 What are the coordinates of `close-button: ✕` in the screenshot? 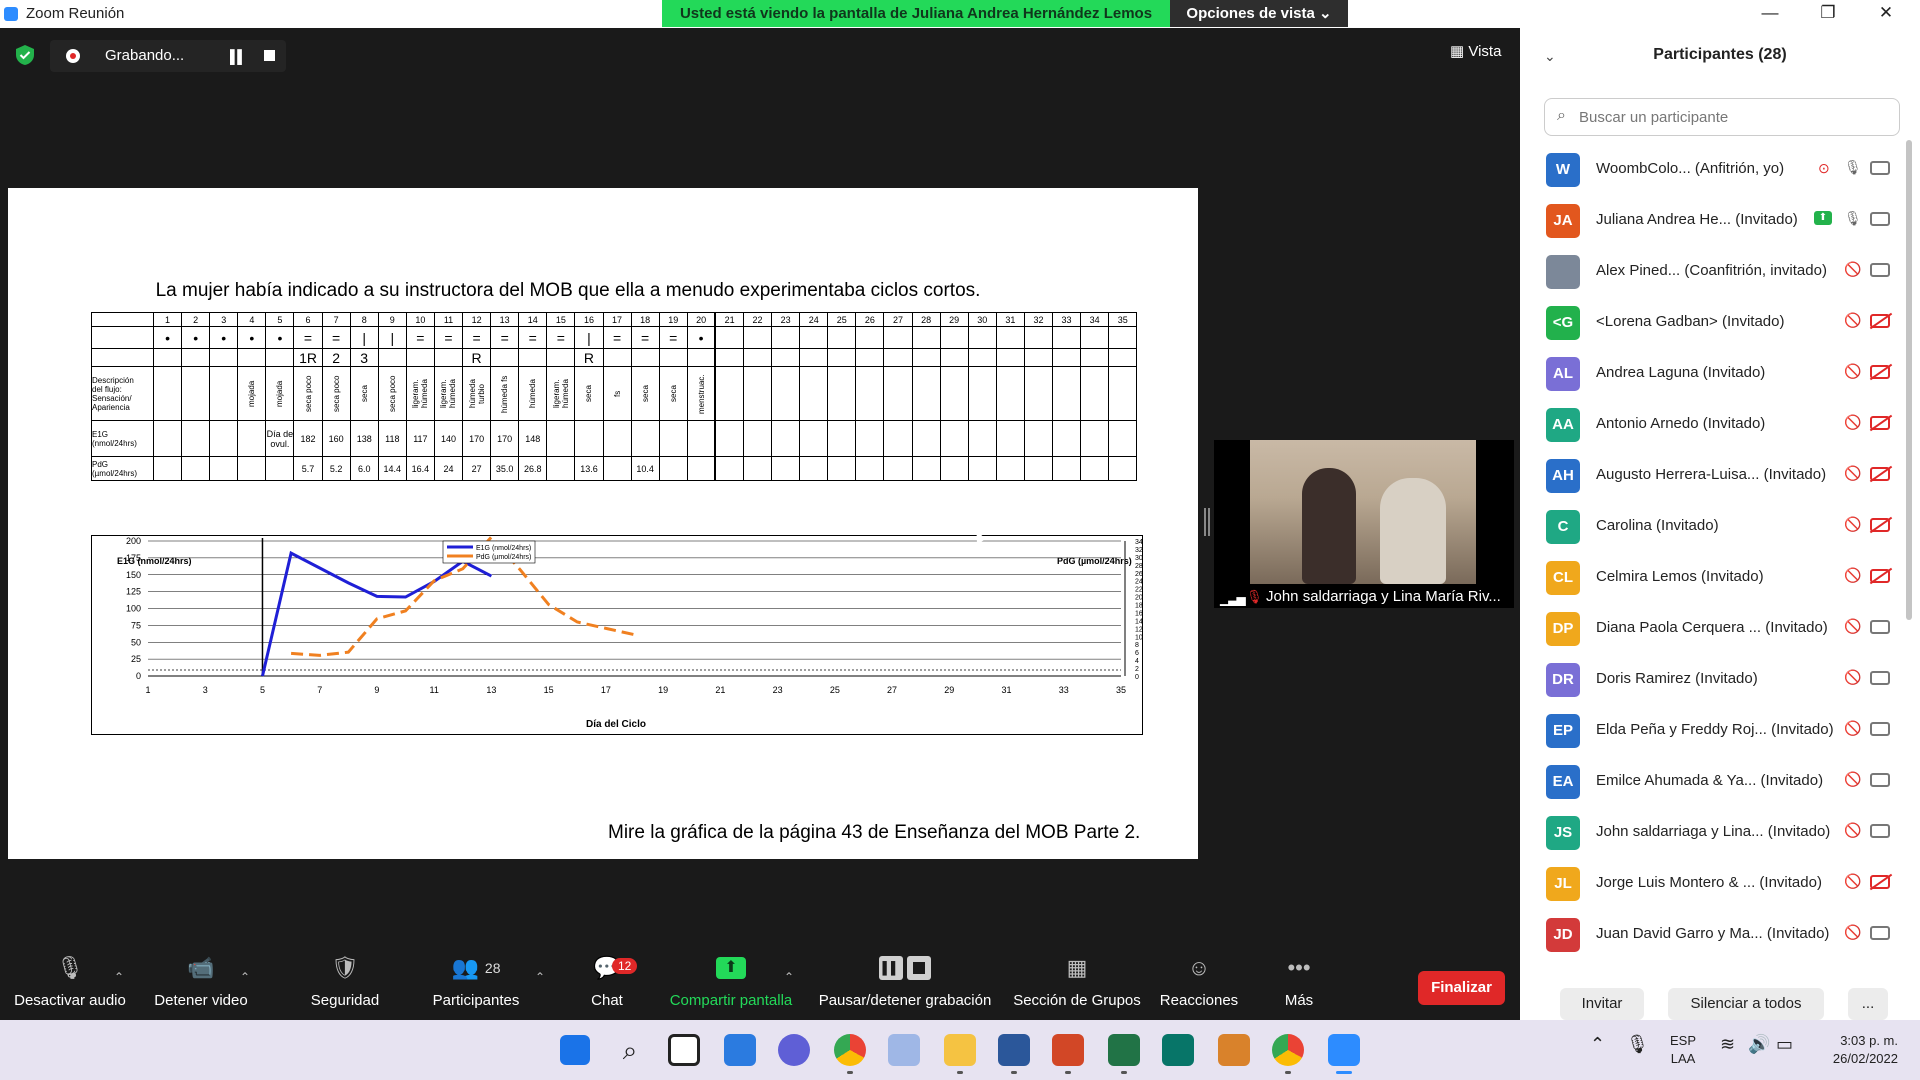 It's located at (1886, 13).